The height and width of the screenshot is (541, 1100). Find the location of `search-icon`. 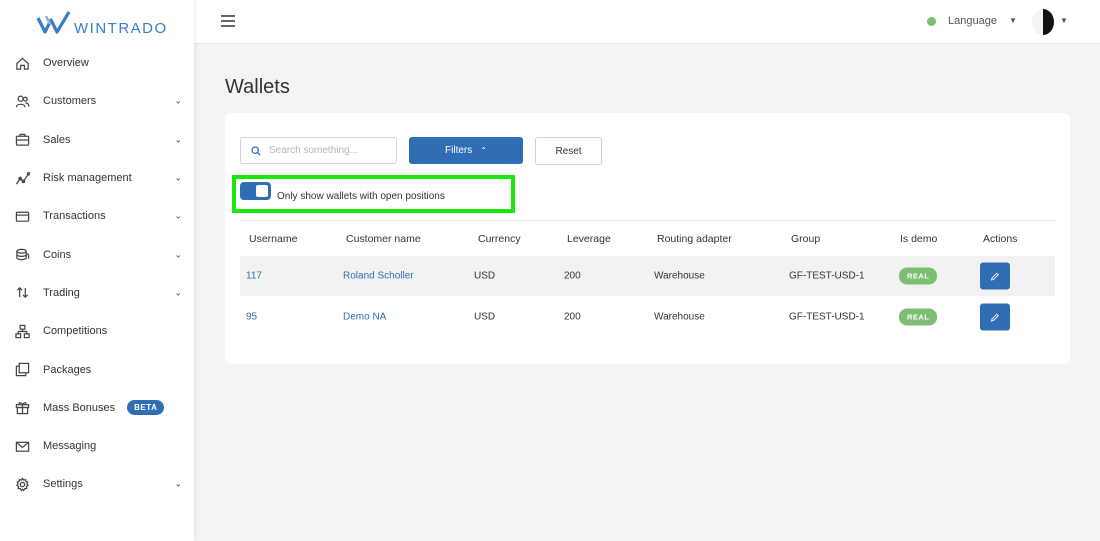

search-icon is located at coordinates (256, 150).